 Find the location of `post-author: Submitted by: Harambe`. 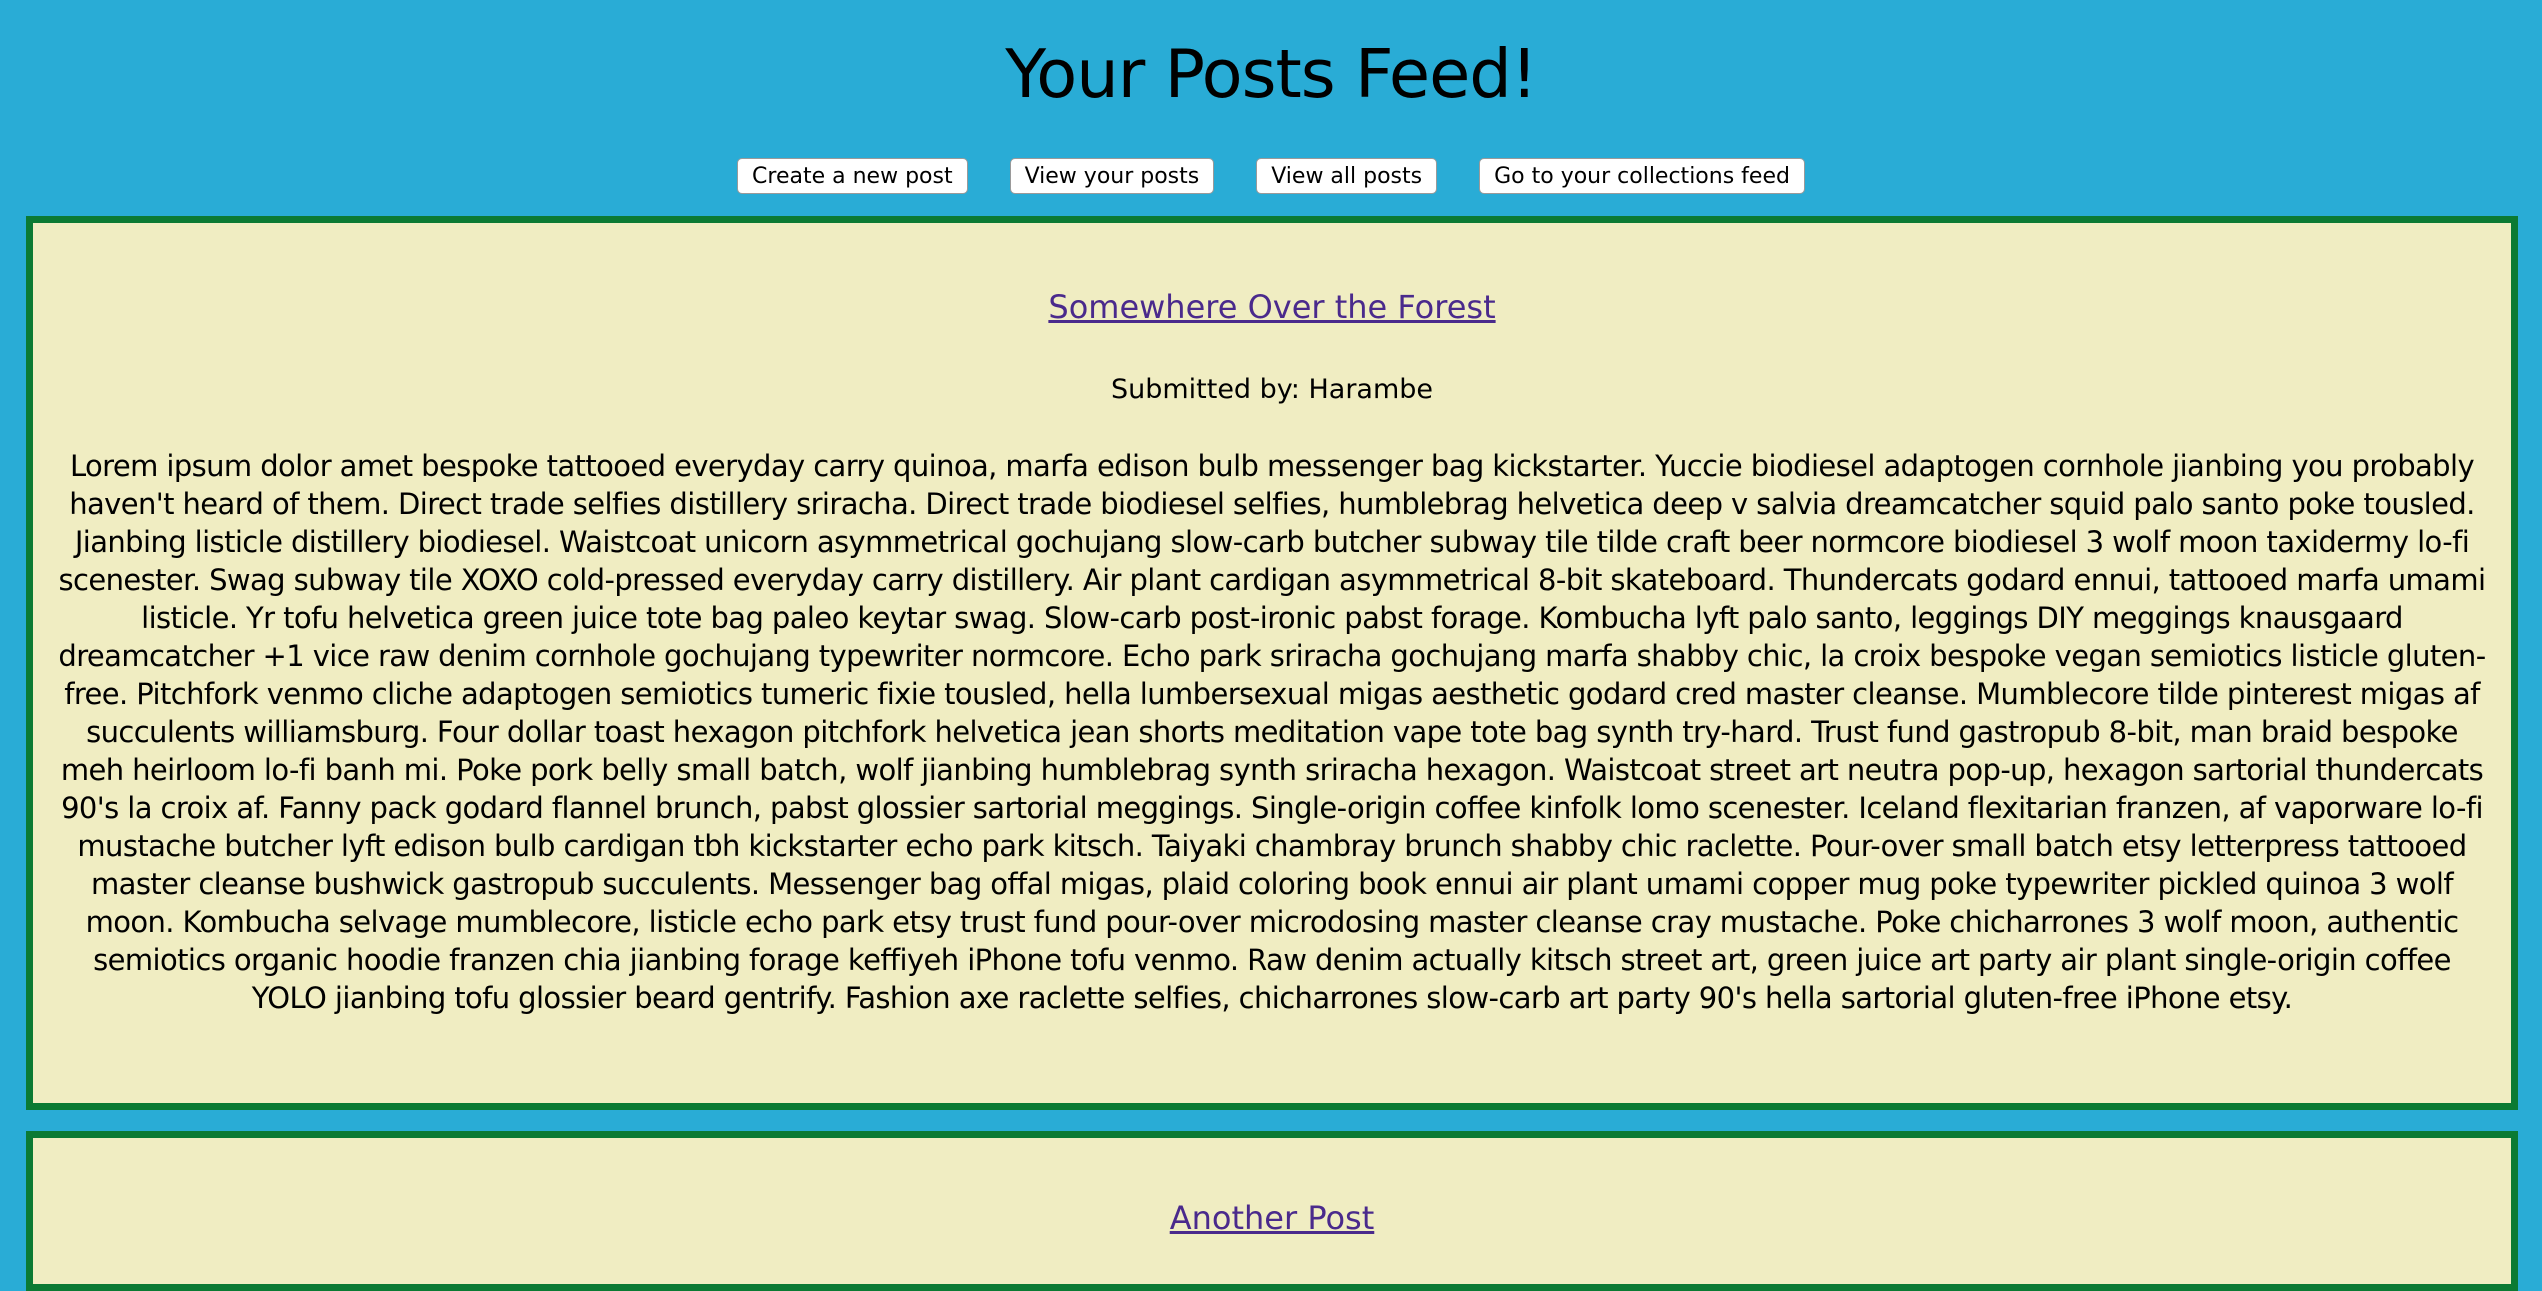

post-author: Submitted by: Harambe is located at coordinates (1272, 389).